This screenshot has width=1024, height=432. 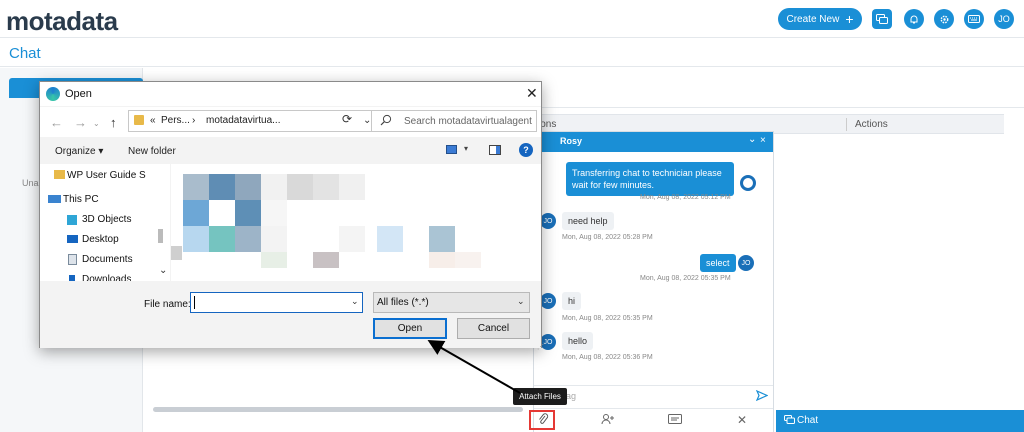 What do you see at coordinates (512, 53) in the screenshot?
I see `page-title-bar: Chat` at bounding box center [512, 53].